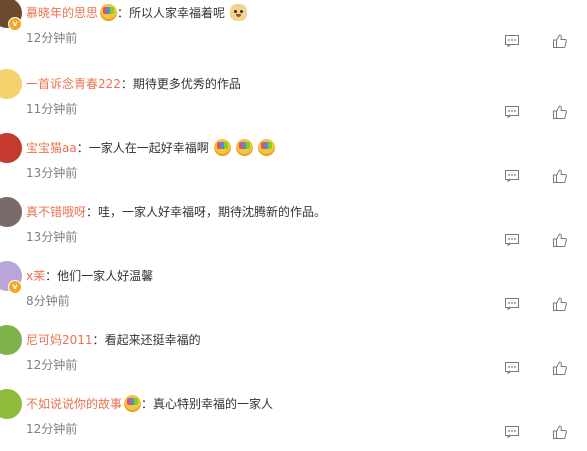 This screenshot has height=451, width=587. I want to click on comment-text: 所以人家幸福着呢, so click(177, 13).